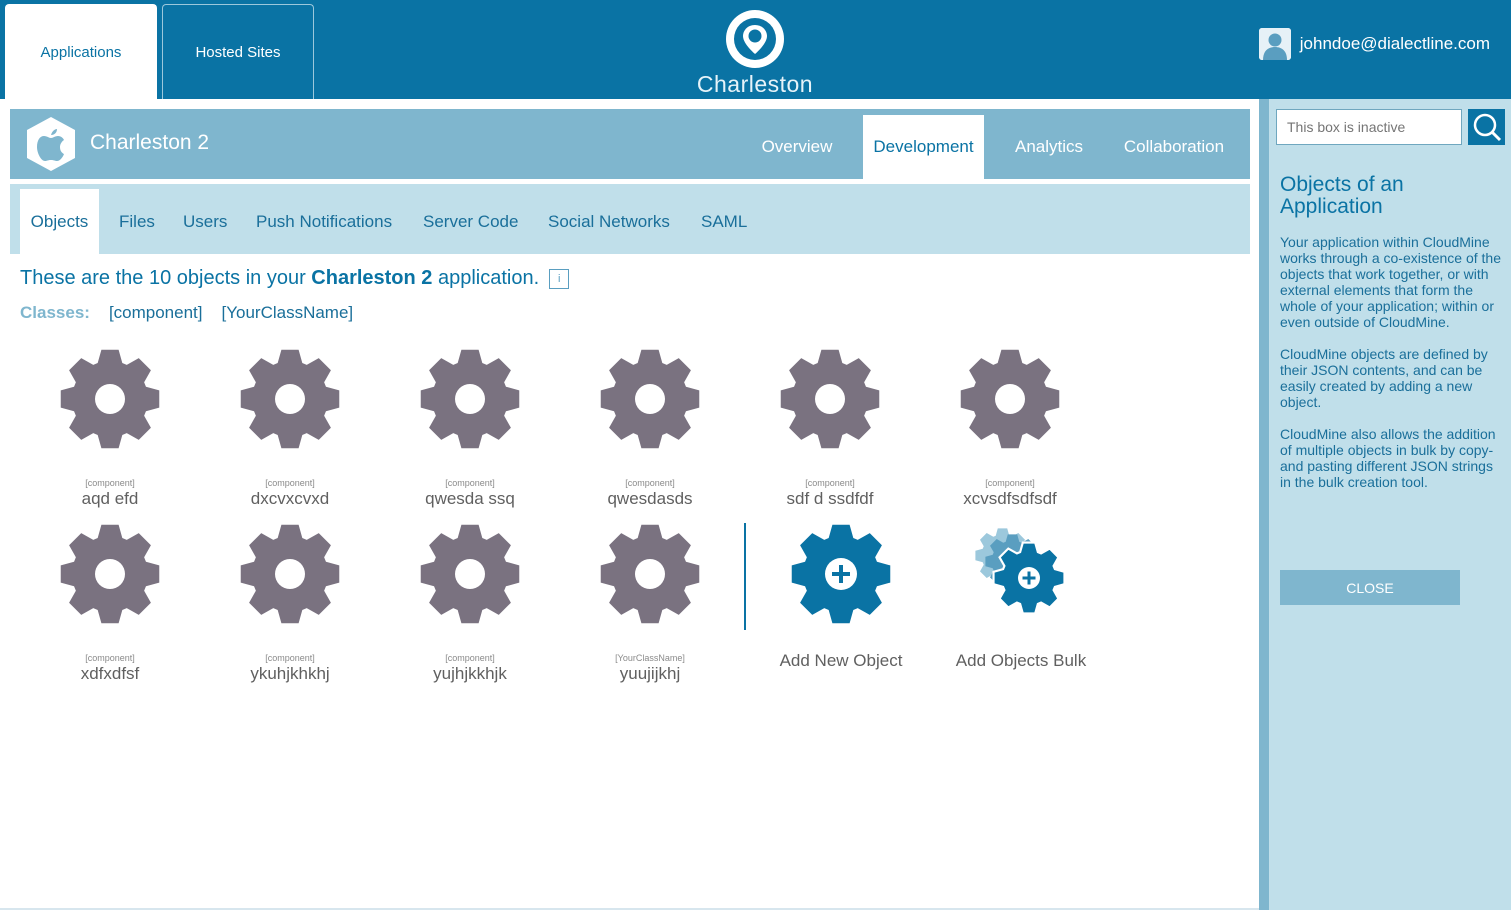 This screenshot has width=1511, height=910. I want to click on avatar, so click(1274, 44).